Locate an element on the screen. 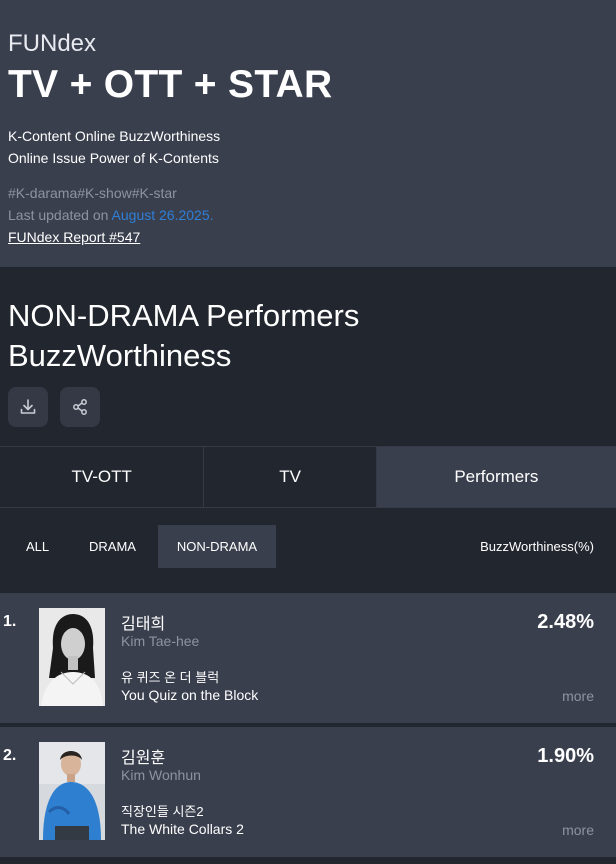 This screenshot has width=616, height=864. share-button is located at coordinates (80, 407).